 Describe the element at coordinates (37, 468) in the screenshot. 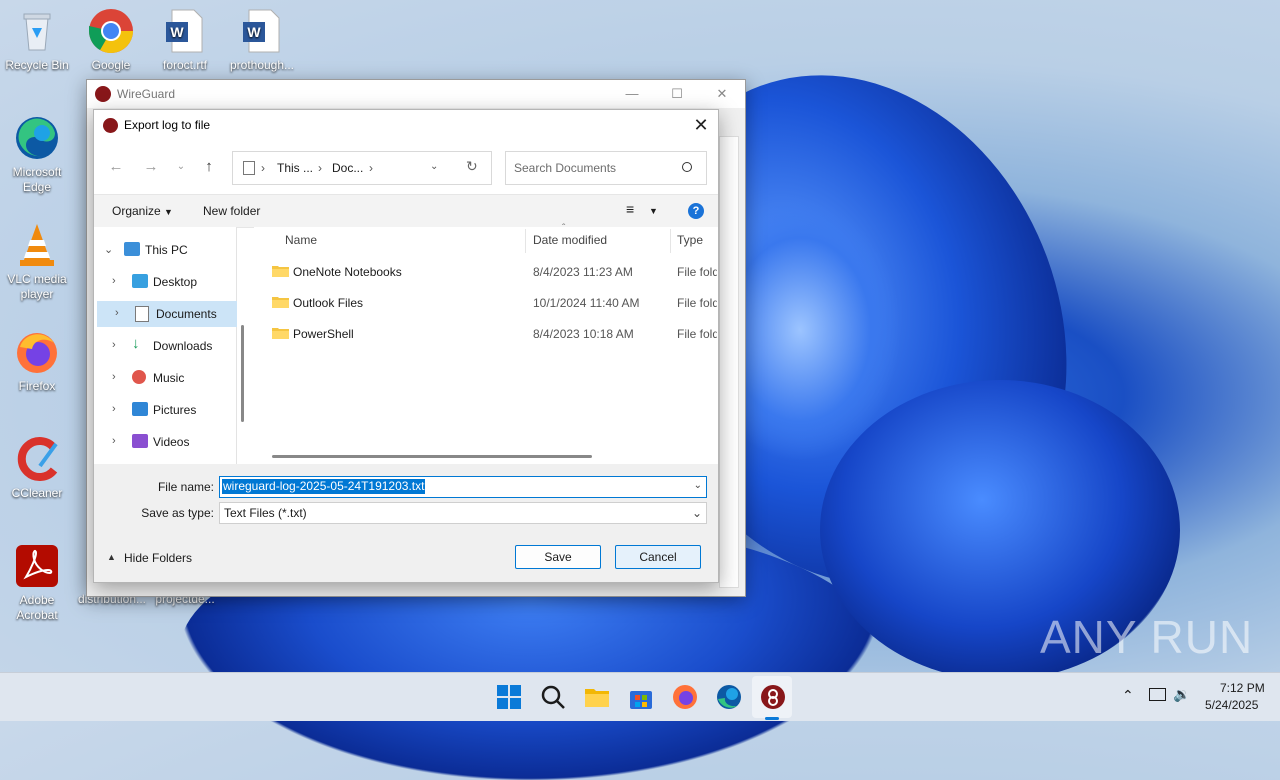

I see `desktop-icon-ccleaner: CCleaner` at that location.